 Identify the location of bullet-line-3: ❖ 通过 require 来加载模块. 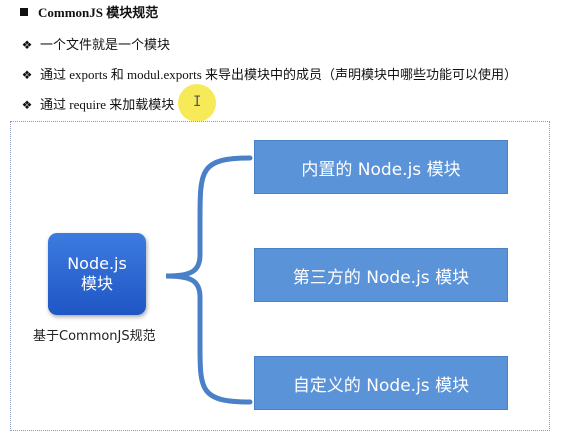
(97, 105).